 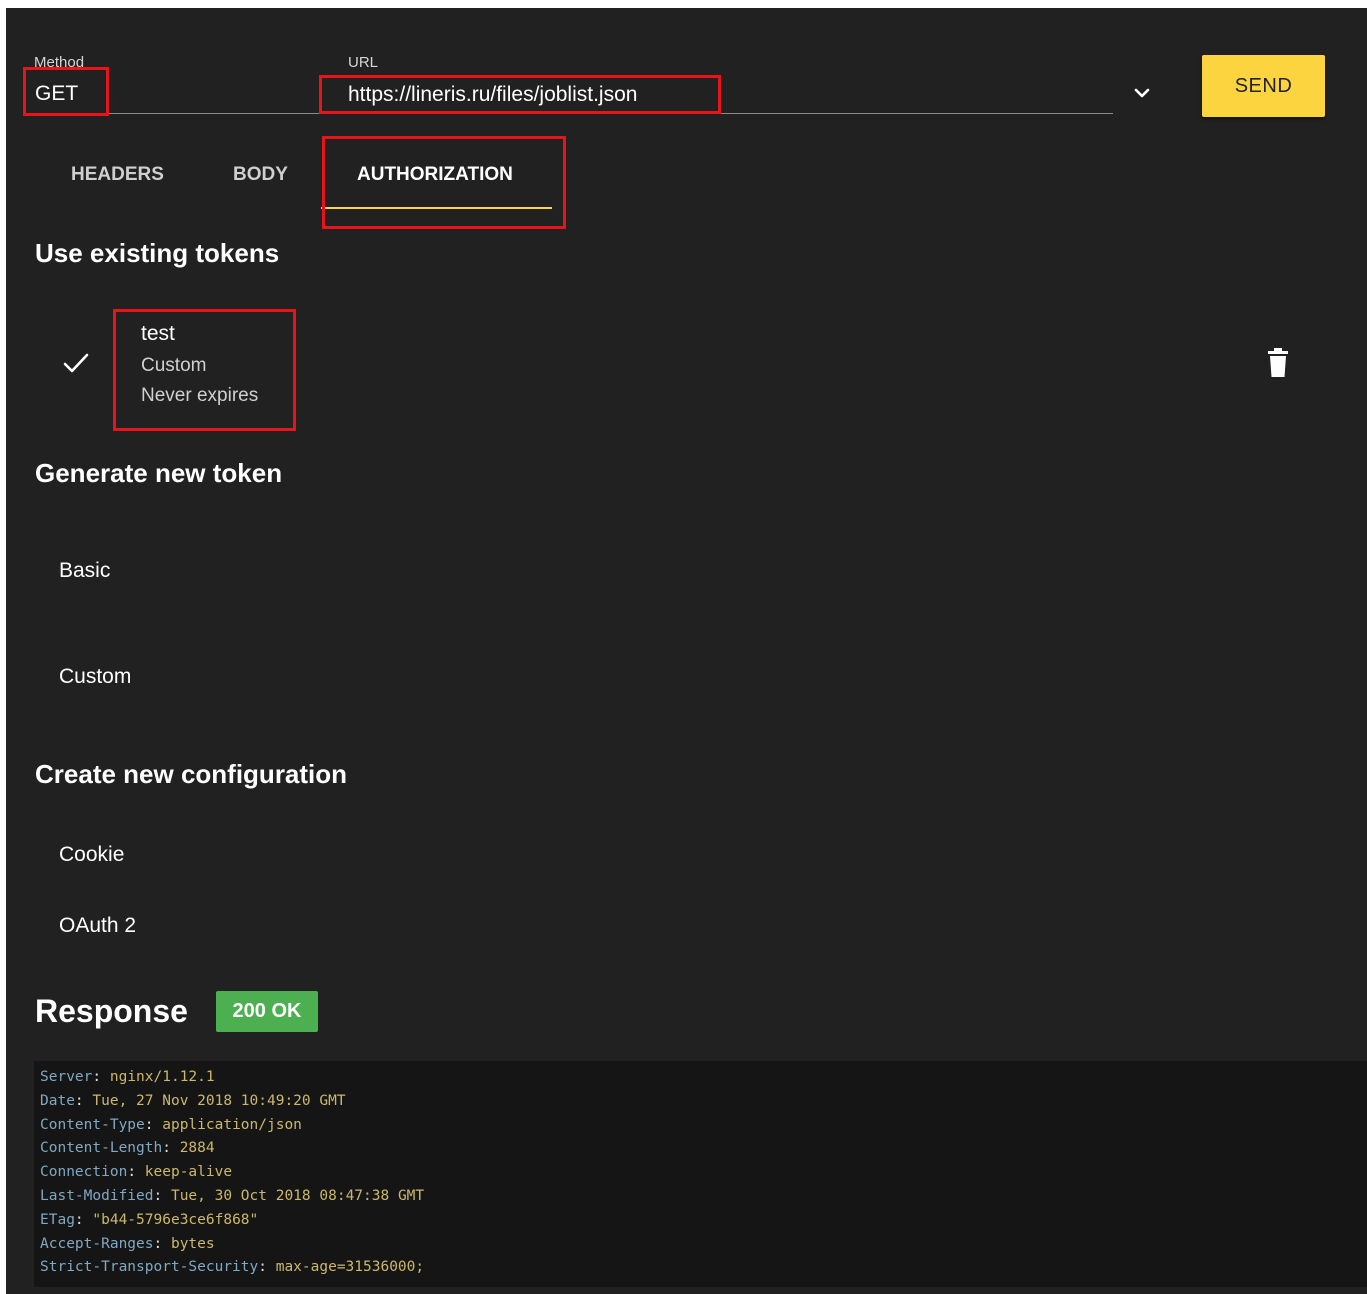 What do you see at coordinates (95, 677) in the screenshot?
I see `generate-custom-item: Custom` at bounding box center [95, 677].